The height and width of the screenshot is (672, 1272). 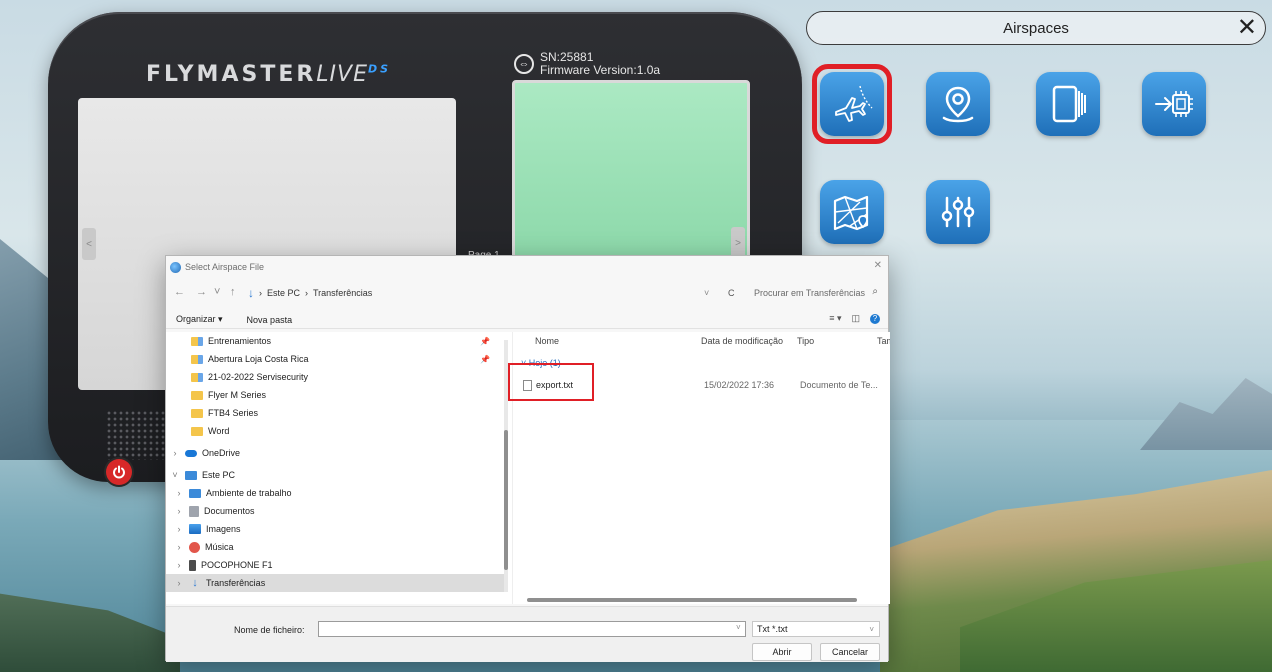 What do you see at coordinates (551, 382) in the screenshot?
I see `file-highlight-box` at bounding box center [551, 382].